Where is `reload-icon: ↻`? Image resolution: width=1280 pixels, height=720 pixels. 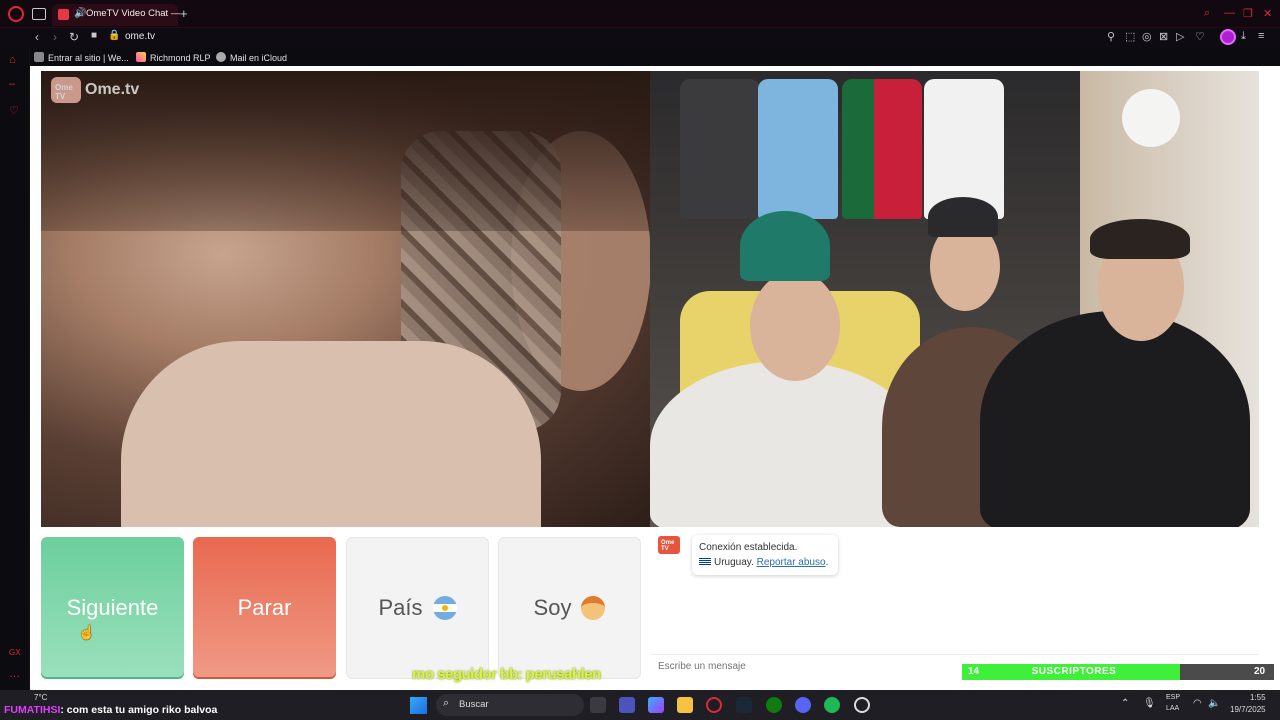 reload-icon: ↻ is located at coordinates (74, 37).